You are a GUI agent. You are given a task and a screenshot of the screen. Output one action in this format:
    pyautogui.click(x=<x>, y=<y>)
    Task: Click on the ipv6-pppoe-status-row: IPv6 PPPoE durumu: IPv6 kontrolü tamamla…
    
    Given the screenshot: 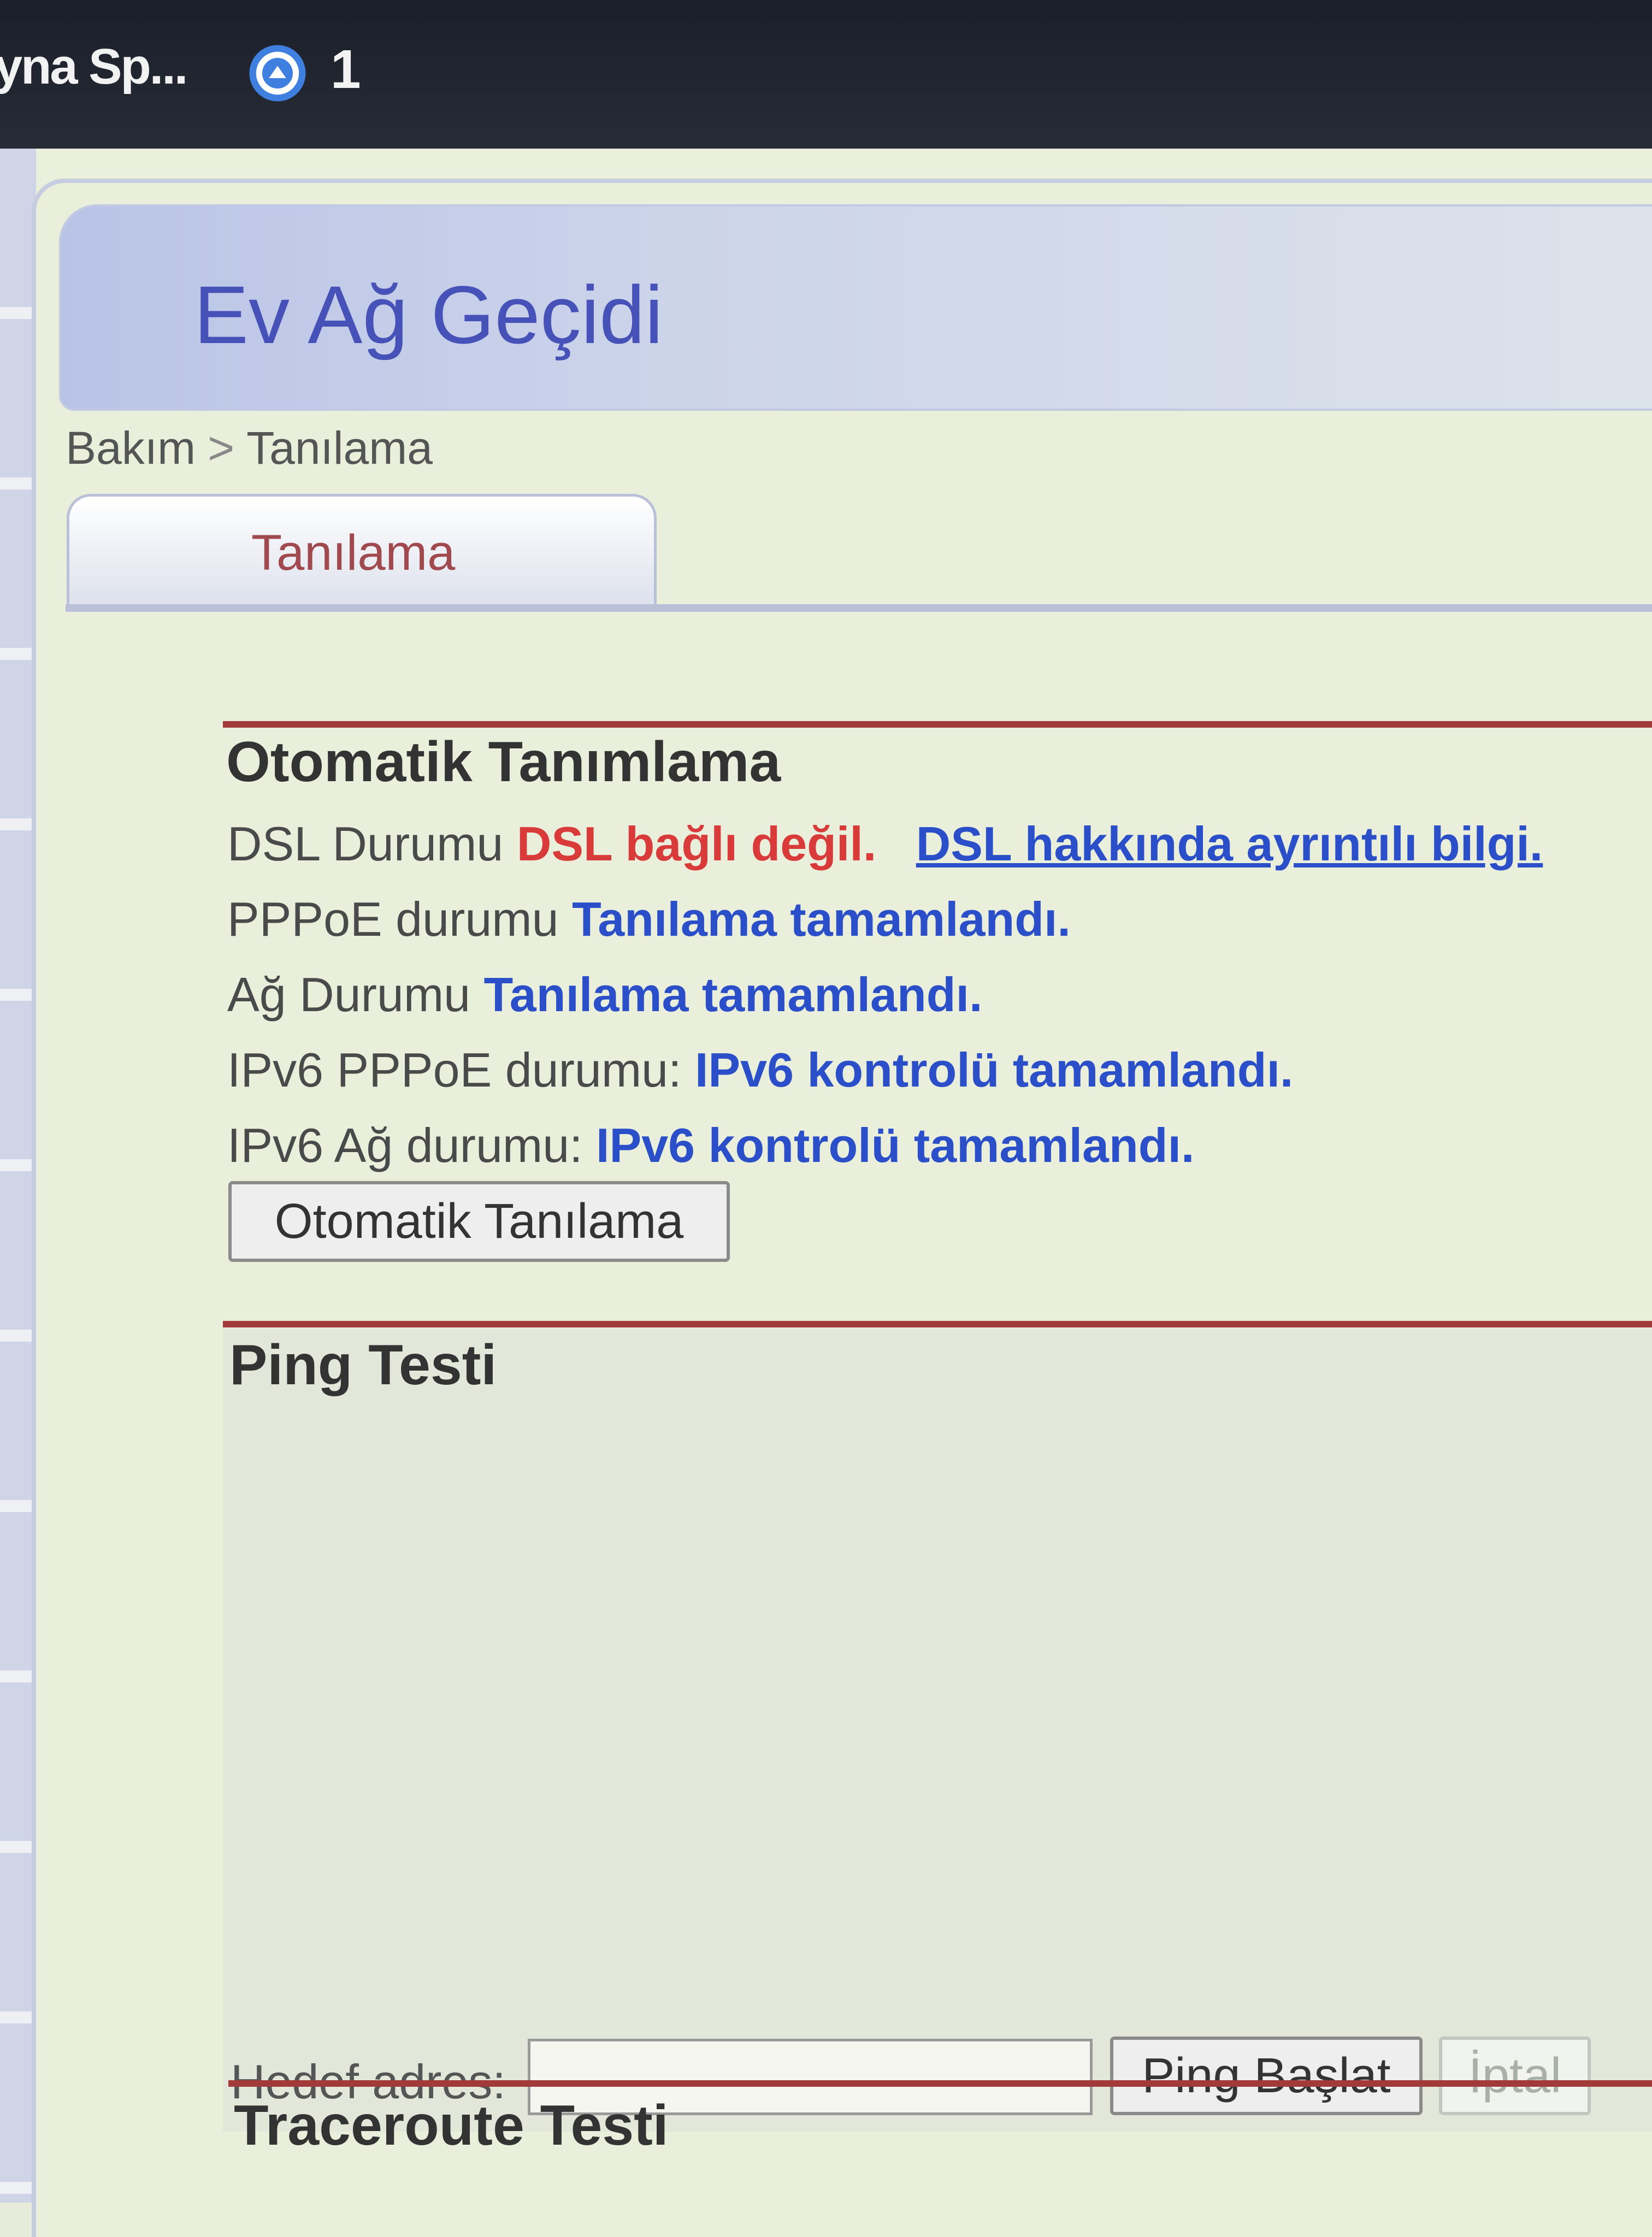 What is the action you would take?
    pyautogui.click(x=760, y=1070)
    